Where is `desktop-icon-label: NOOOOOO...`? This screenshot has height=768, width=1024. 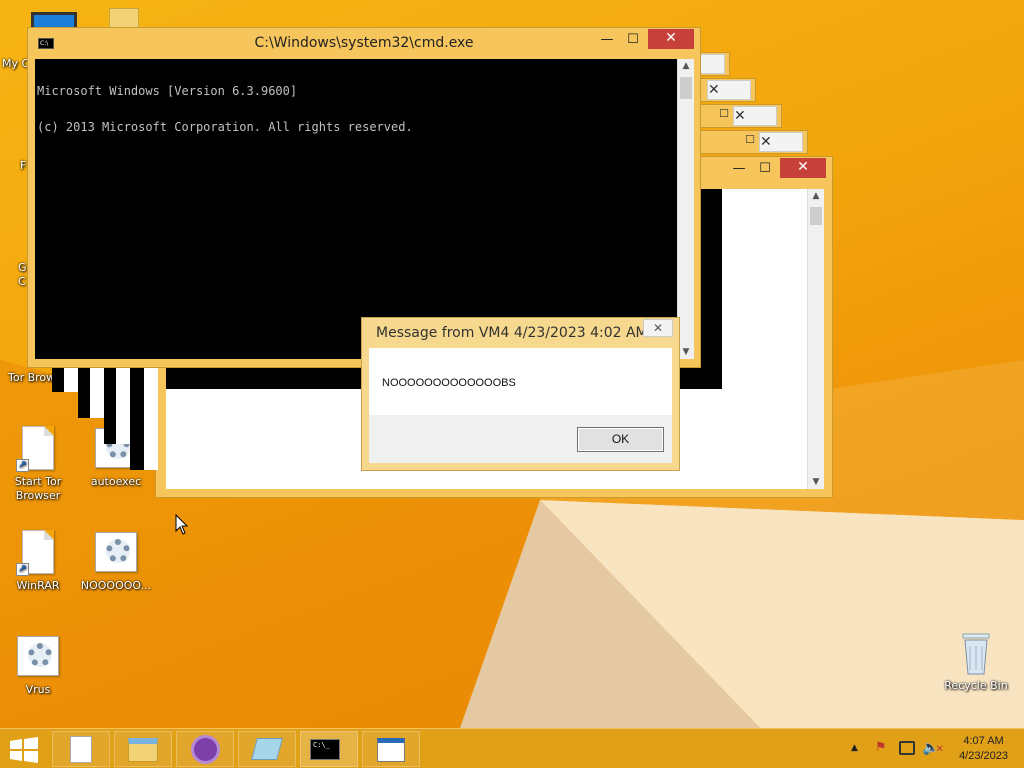
desktop-icon-label: NOOOOOO... is located at coordinates (116, 585).